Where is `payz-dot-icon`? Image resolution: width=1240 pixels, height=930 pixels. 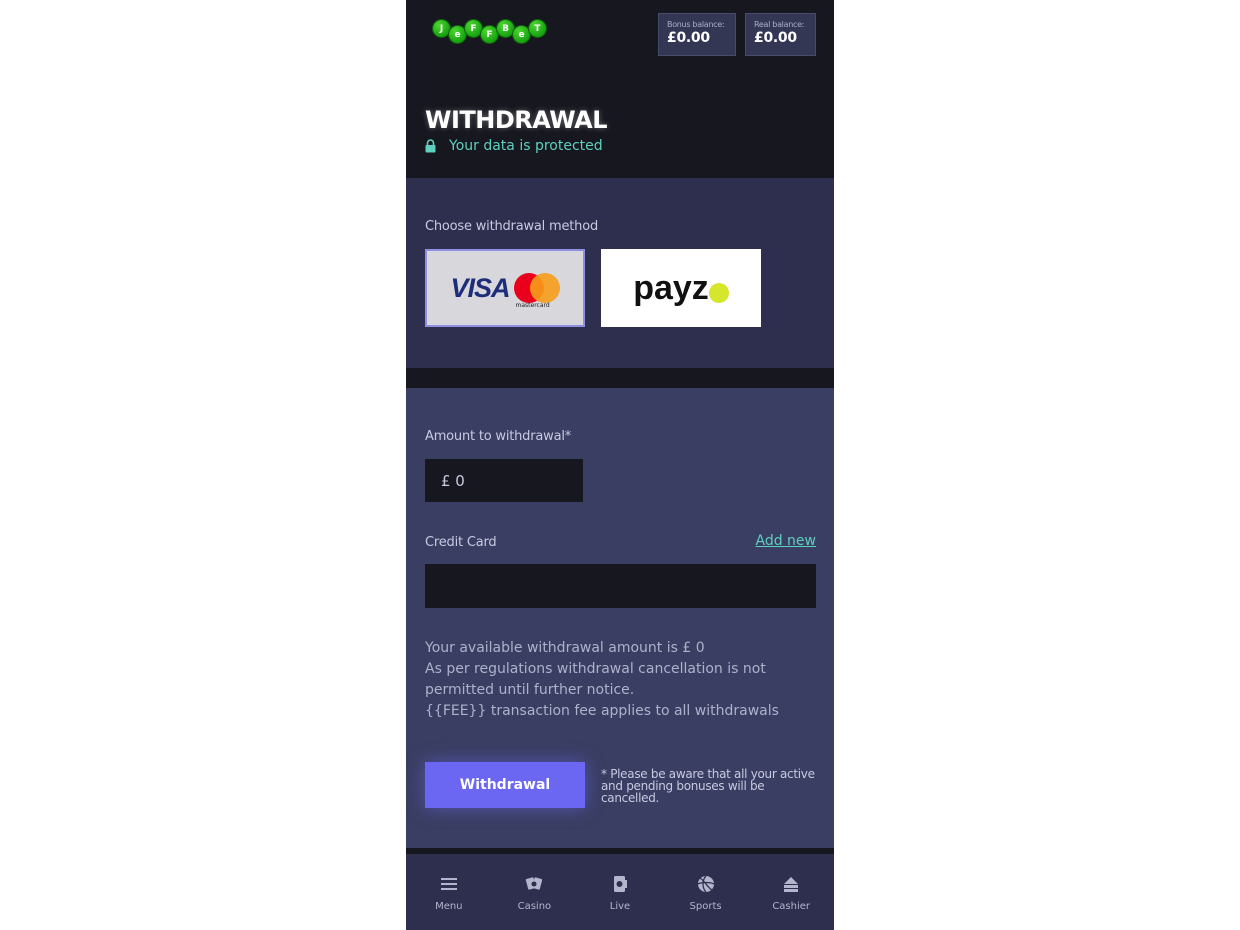
payz-dot-icon is located at coordinates (718, 293).